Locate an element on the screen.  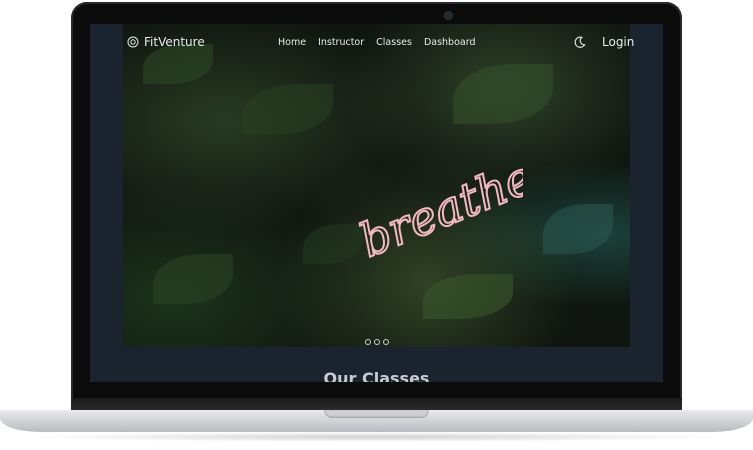
laptop-shadow is located at coordinates (376, 437).